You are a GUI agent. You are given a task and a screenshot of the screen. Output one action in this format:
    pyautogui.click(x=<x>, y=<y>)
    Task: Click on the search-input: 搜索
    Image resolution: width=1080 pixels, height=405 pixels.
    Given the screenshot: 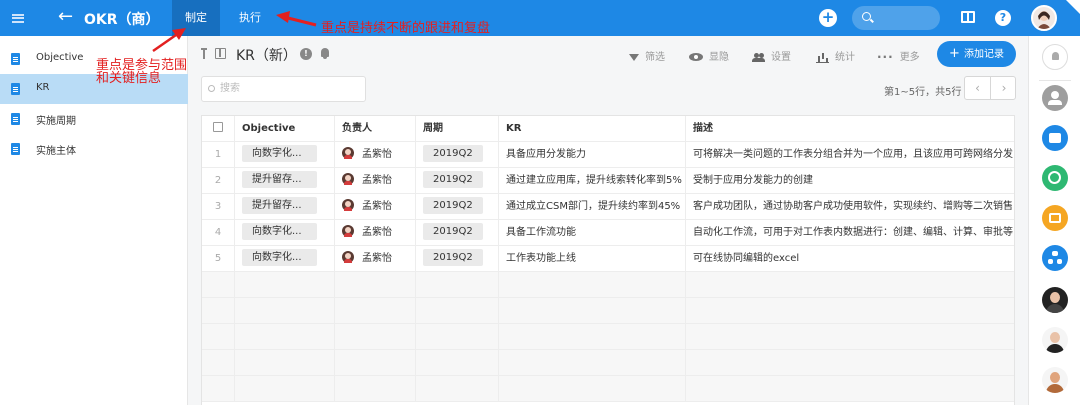 What is the action you would take?
    pyautogui.click(x=283, y=89)
    